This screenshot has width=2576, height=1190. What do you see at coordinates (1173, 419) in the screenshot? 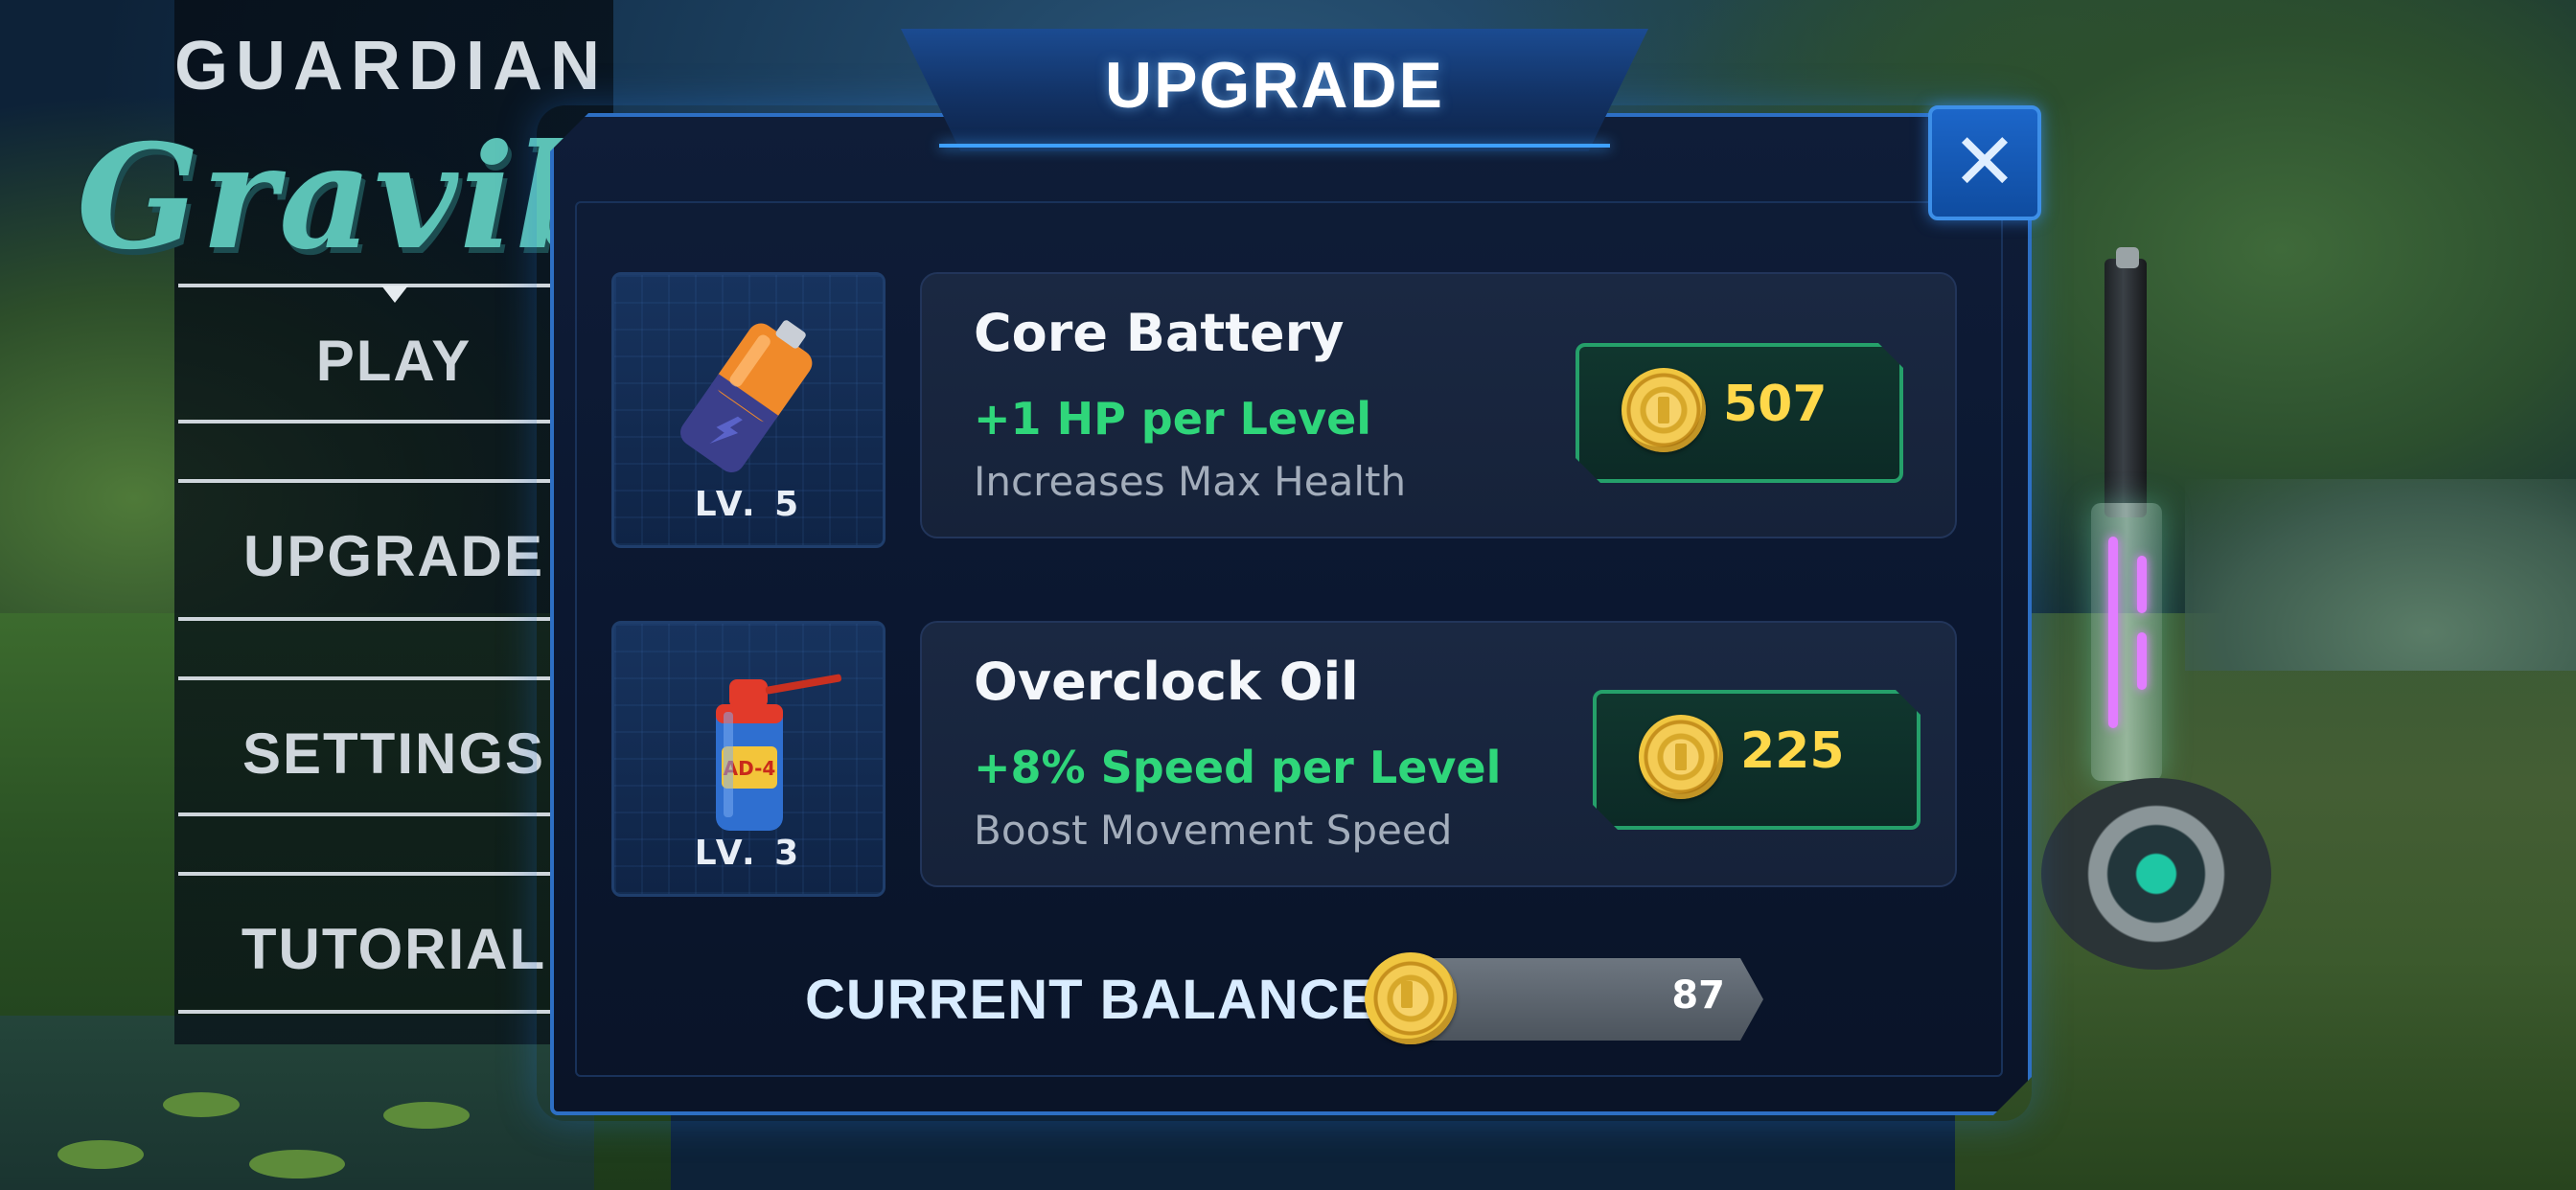
I see `item-bonus: +1 HP per Level` at bounding box center [1173, 419].